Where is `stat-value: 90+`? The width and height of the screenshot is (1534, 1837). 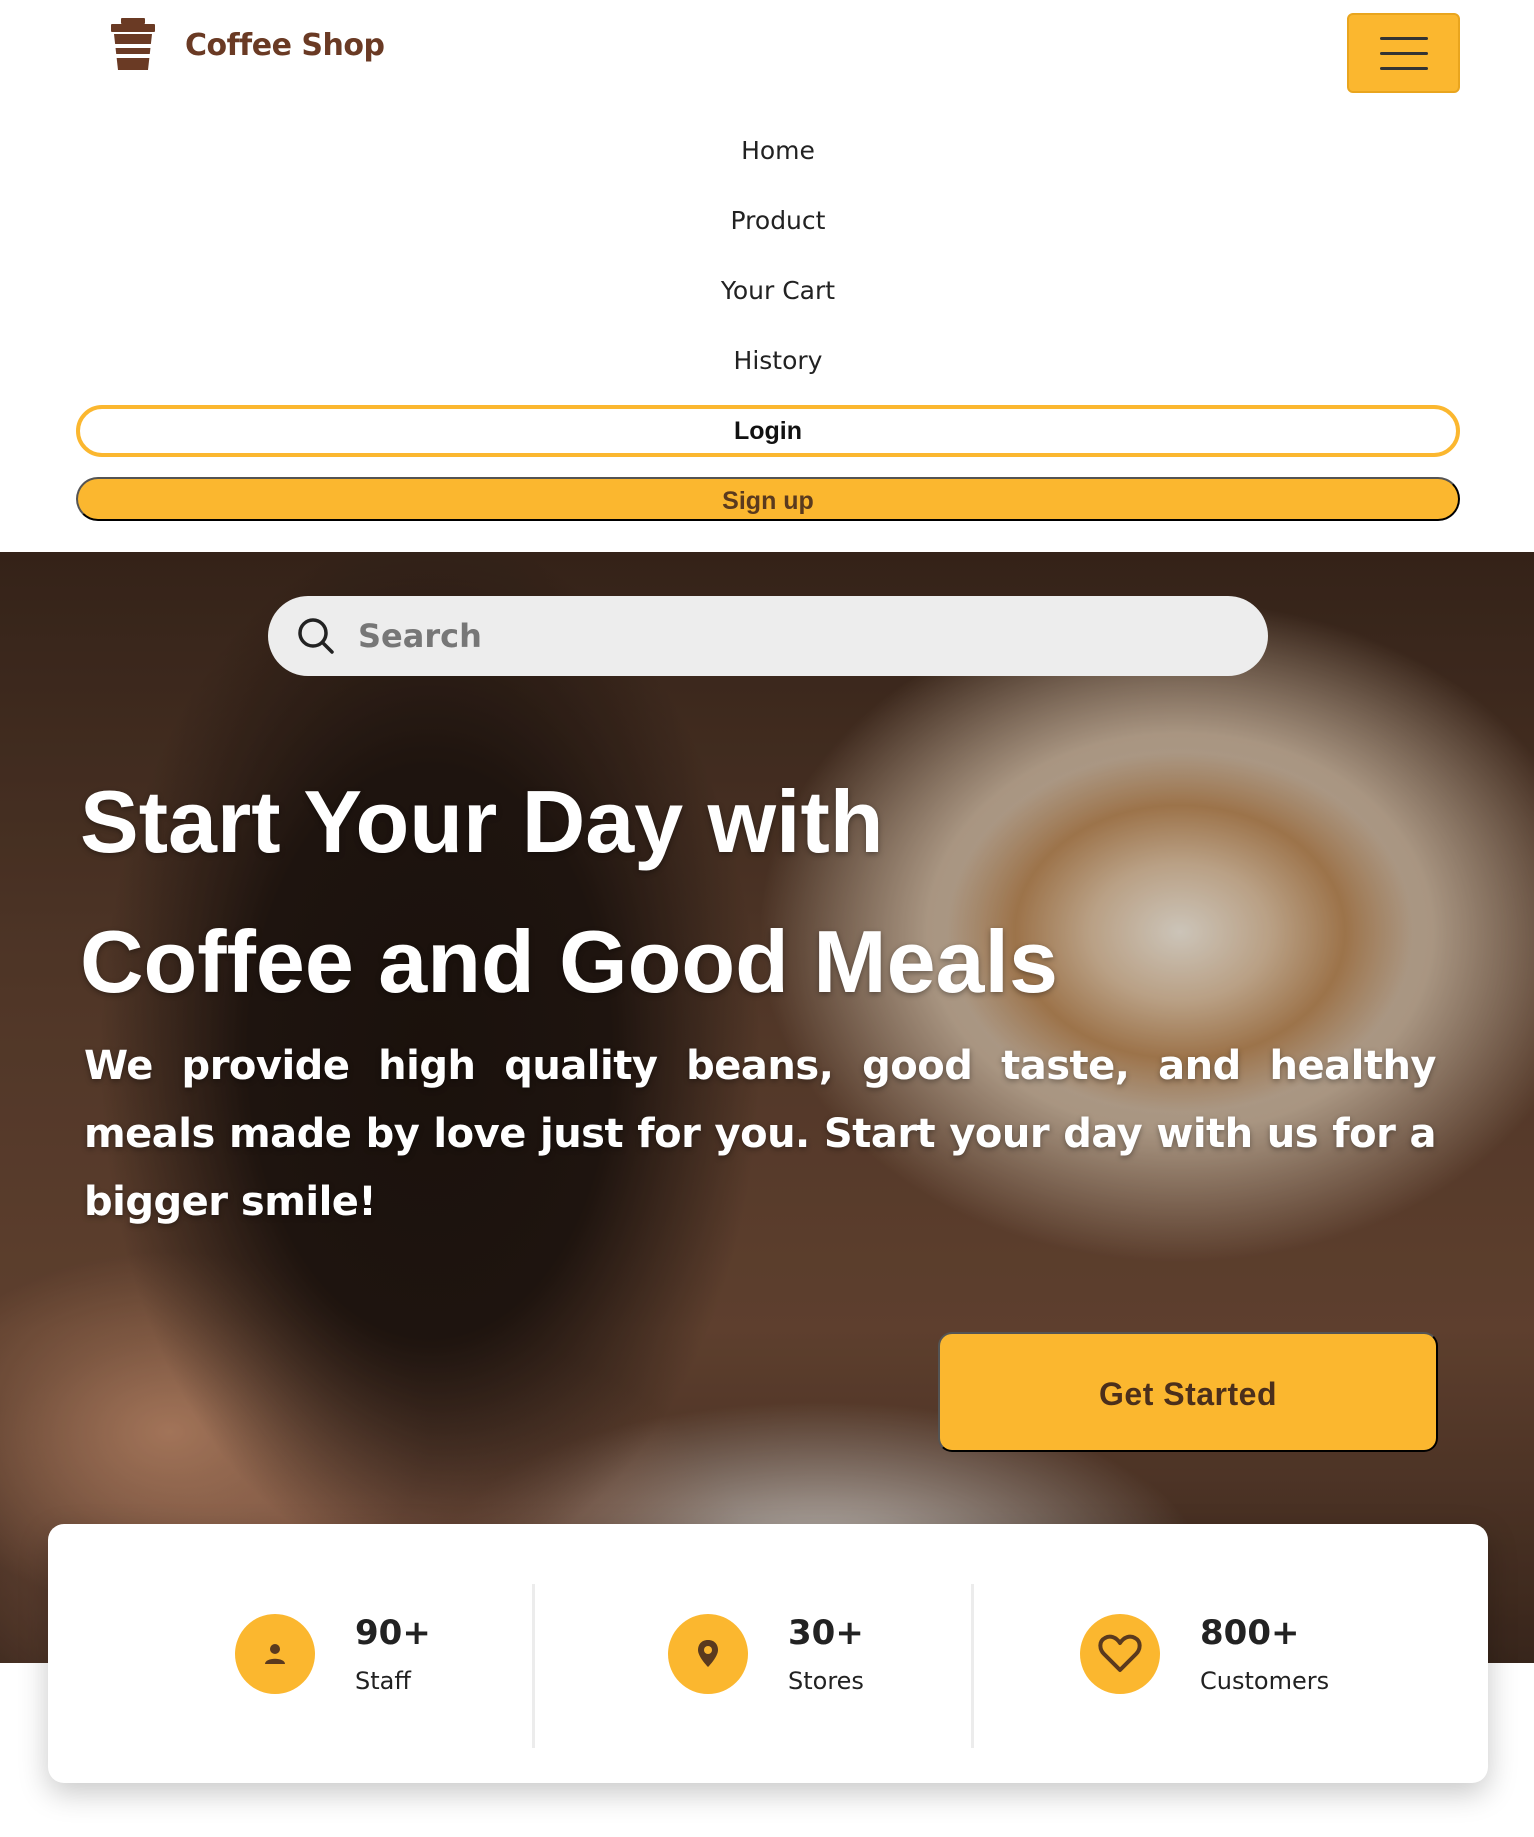
stat-value: 90+ is located at coordinates (393, 1632).